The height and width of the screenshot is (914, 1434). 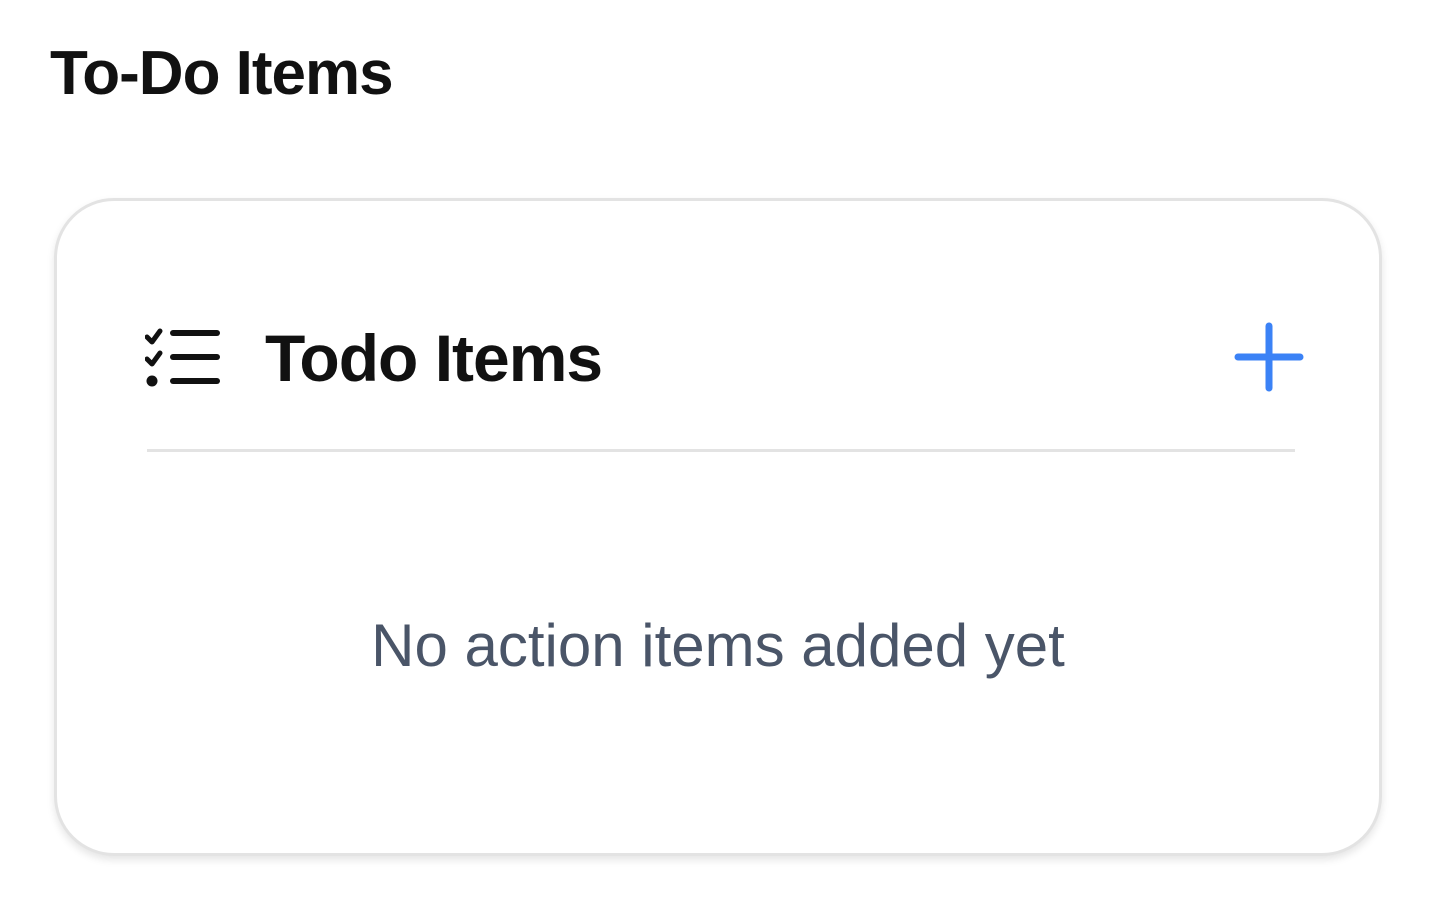 I want to click on checklist-icon, so click(x=184, y=358).